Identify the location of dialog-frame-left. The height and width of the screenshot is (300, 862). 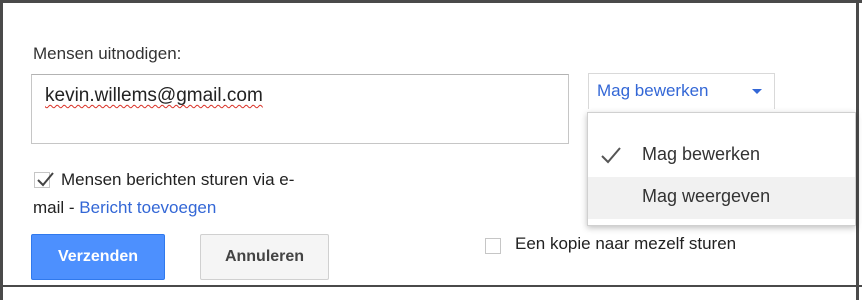
(1, 150).